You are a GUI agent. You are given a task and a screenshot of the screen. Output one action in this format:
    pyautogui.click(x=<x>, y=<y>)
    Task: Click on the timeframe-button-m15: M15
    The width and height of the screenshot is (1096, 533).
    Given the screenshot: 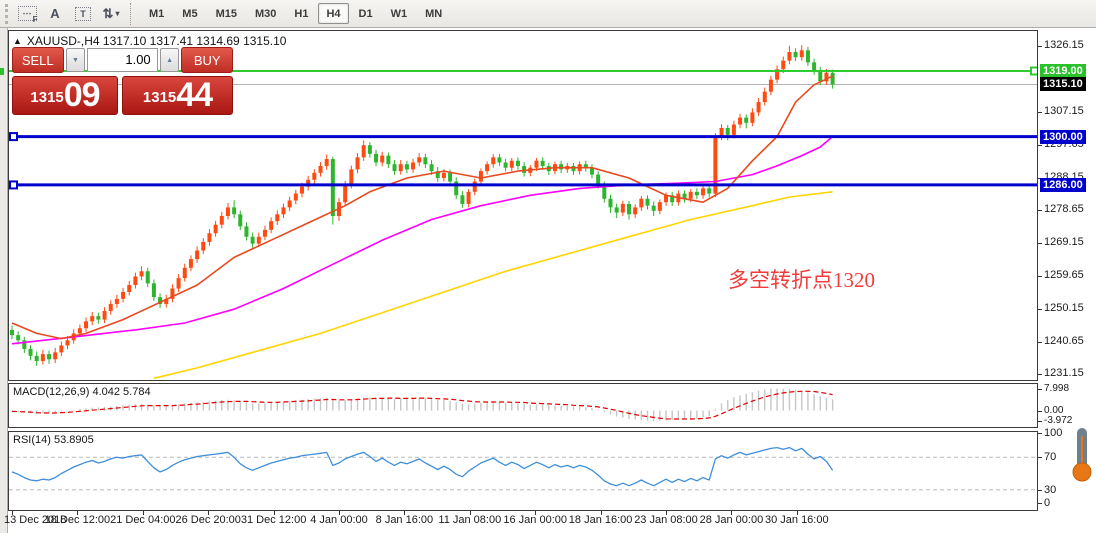 What is the action you would take?
    pyautogui.click(x=226, y=13)
    